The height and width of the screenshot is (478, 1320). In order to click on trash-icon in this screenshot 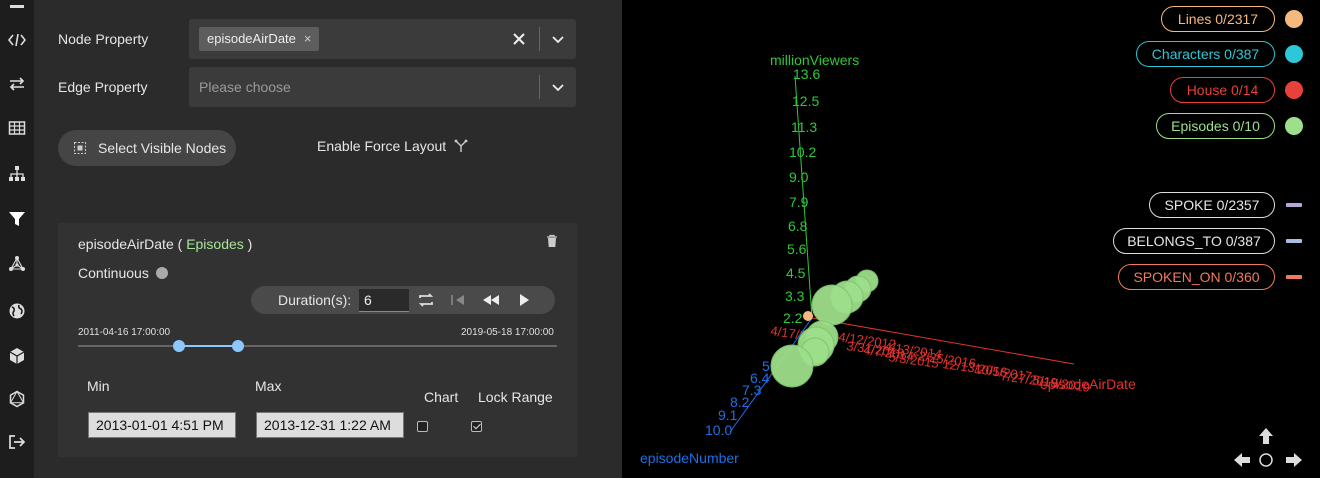, I will do `click(552, 241)`.